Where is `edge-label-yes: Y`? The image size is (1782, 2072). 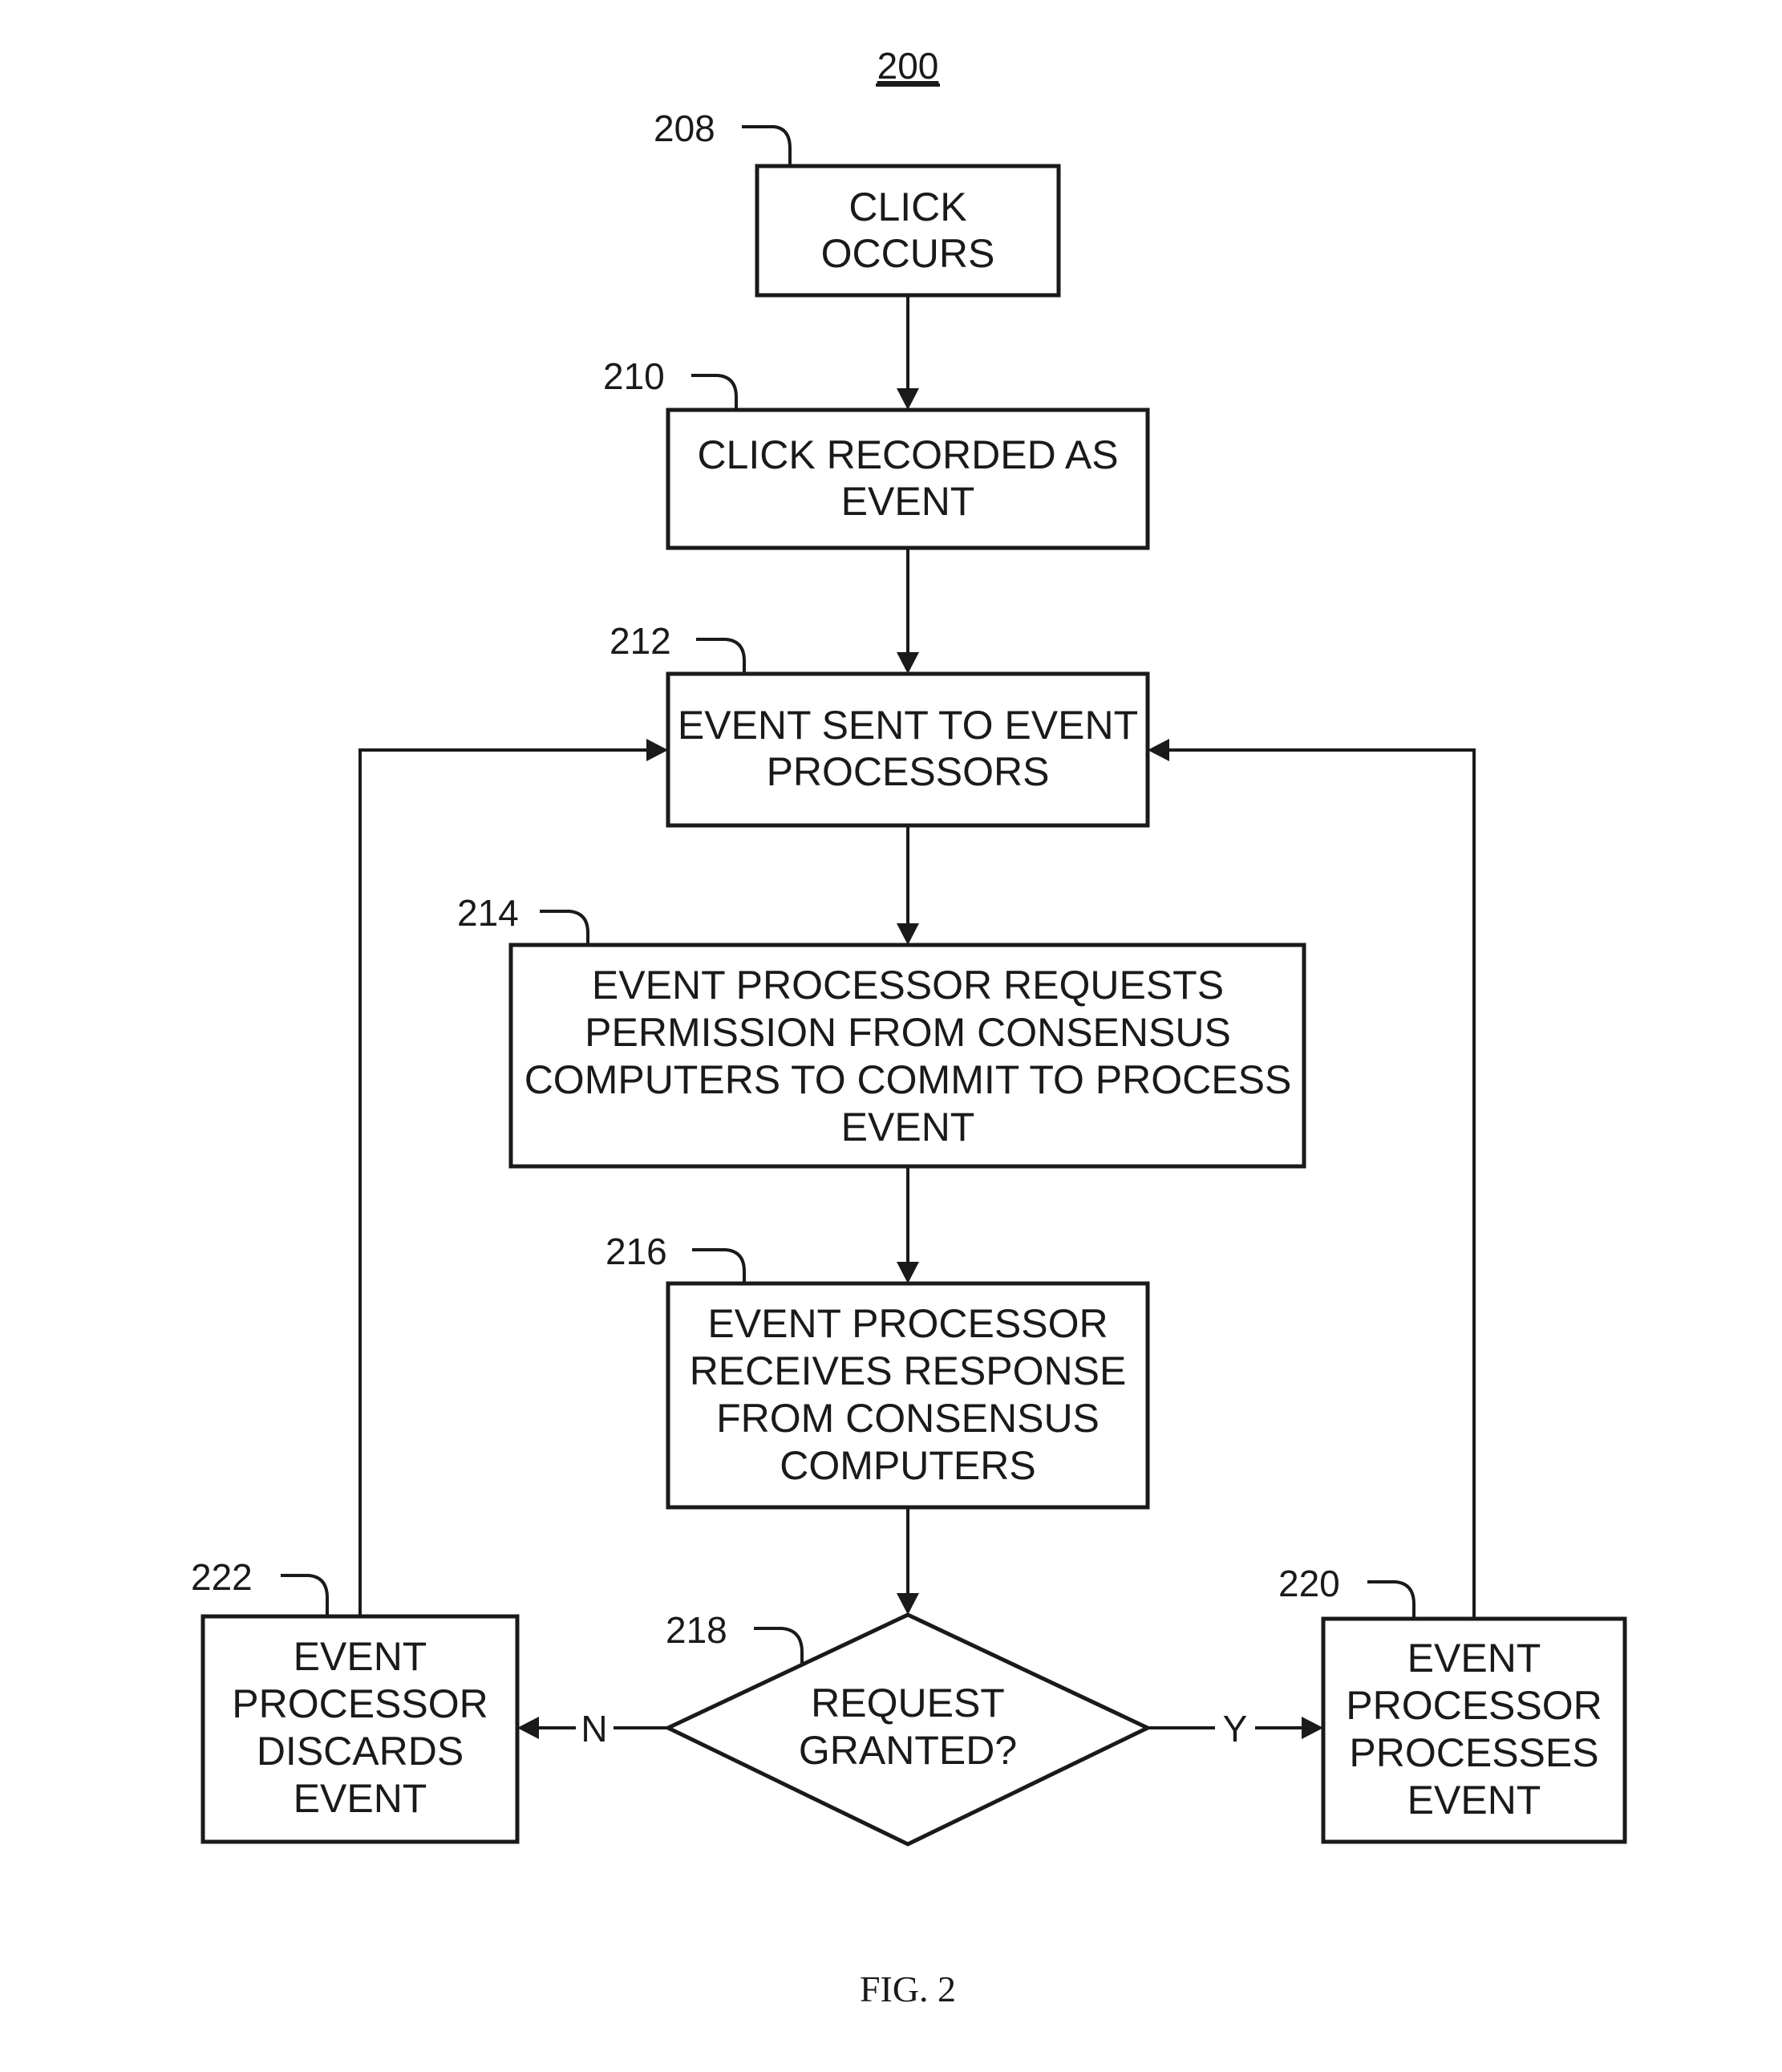 edge-label-yes: Y is located at coordinates (1235, 1729).